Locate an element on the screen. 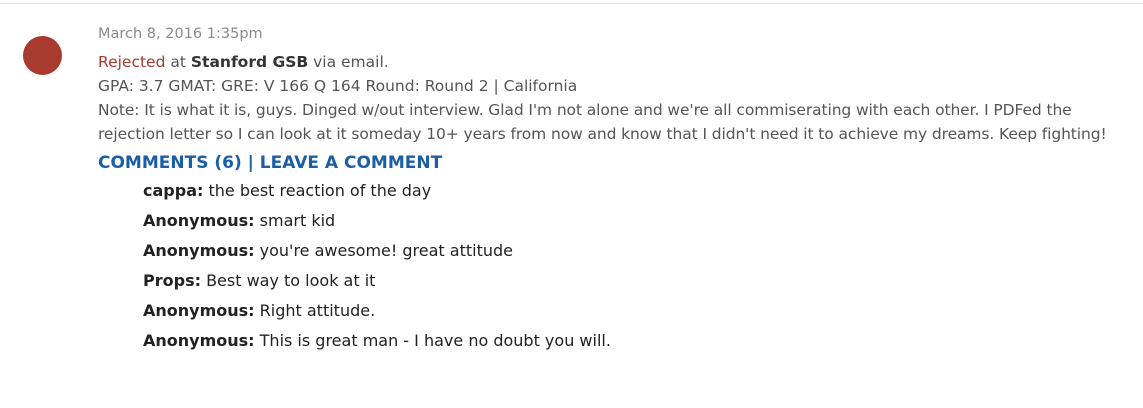 The height and width of the screenshot is (408, 1143). comment-item: Anonymous: Right attitude. is located at coordinates (640, 311).